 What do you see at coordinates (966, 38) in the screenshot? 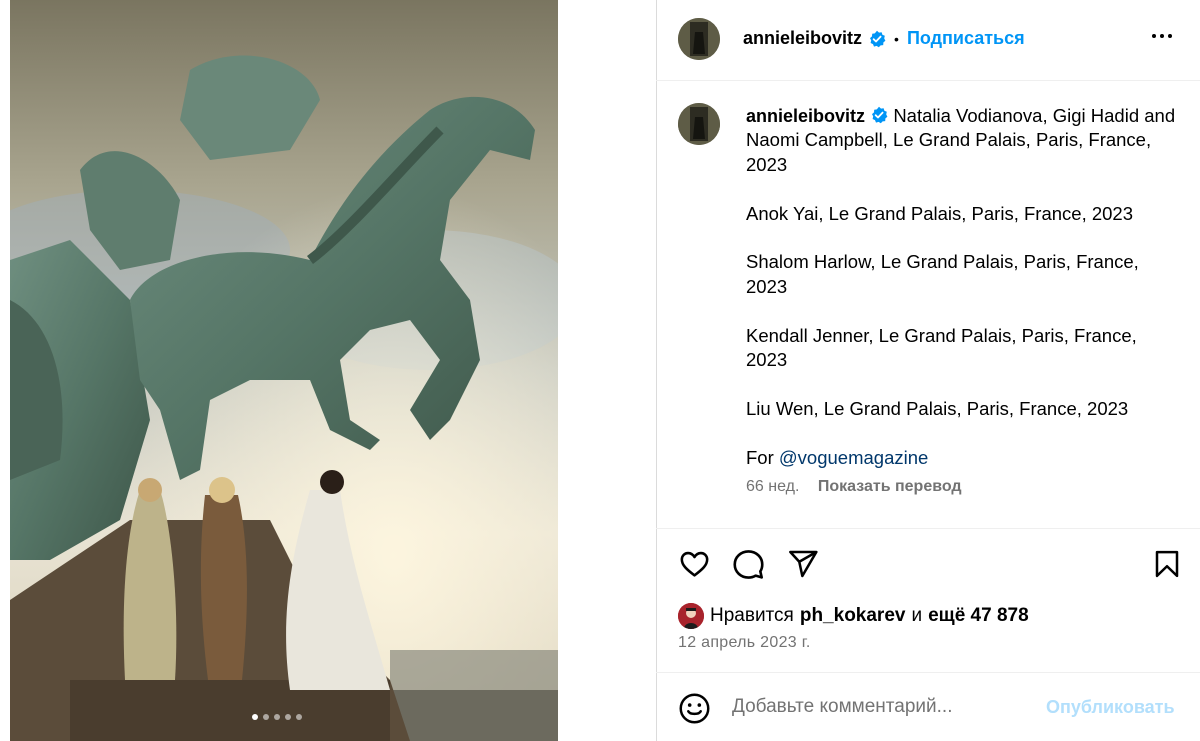
I see `follow-button: Подписаться` at bounding box center [966, 38].